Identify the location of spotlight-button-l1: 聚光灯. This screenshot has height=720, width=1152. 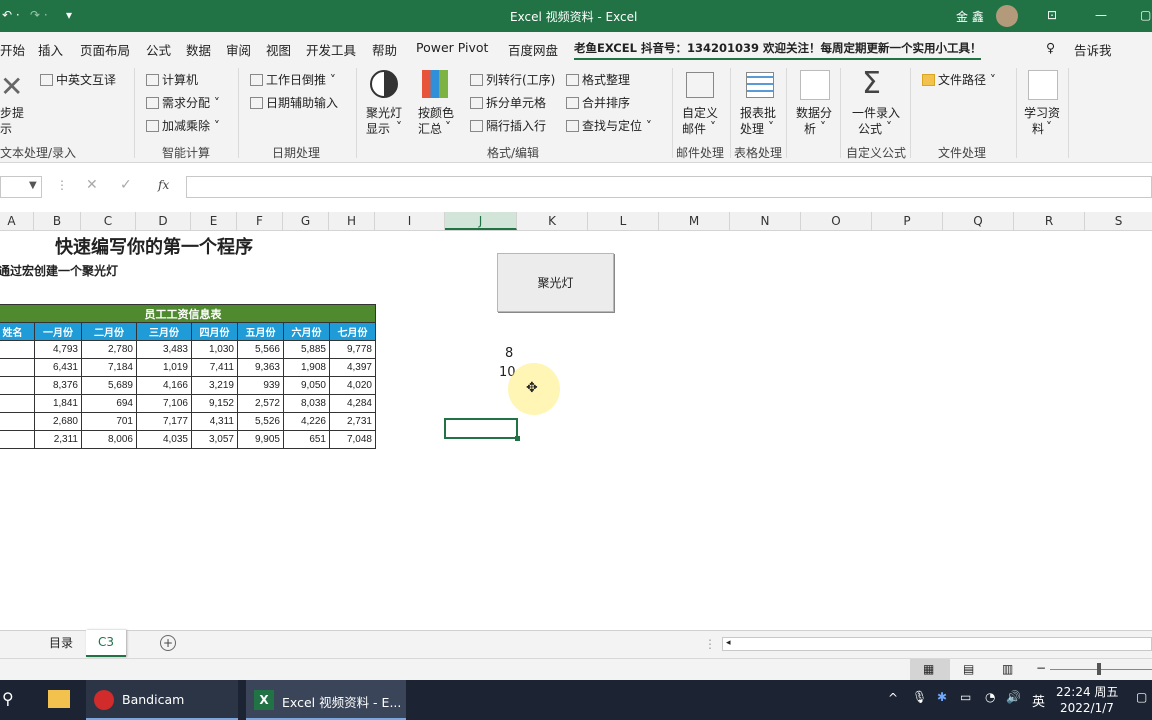
(384, 112).